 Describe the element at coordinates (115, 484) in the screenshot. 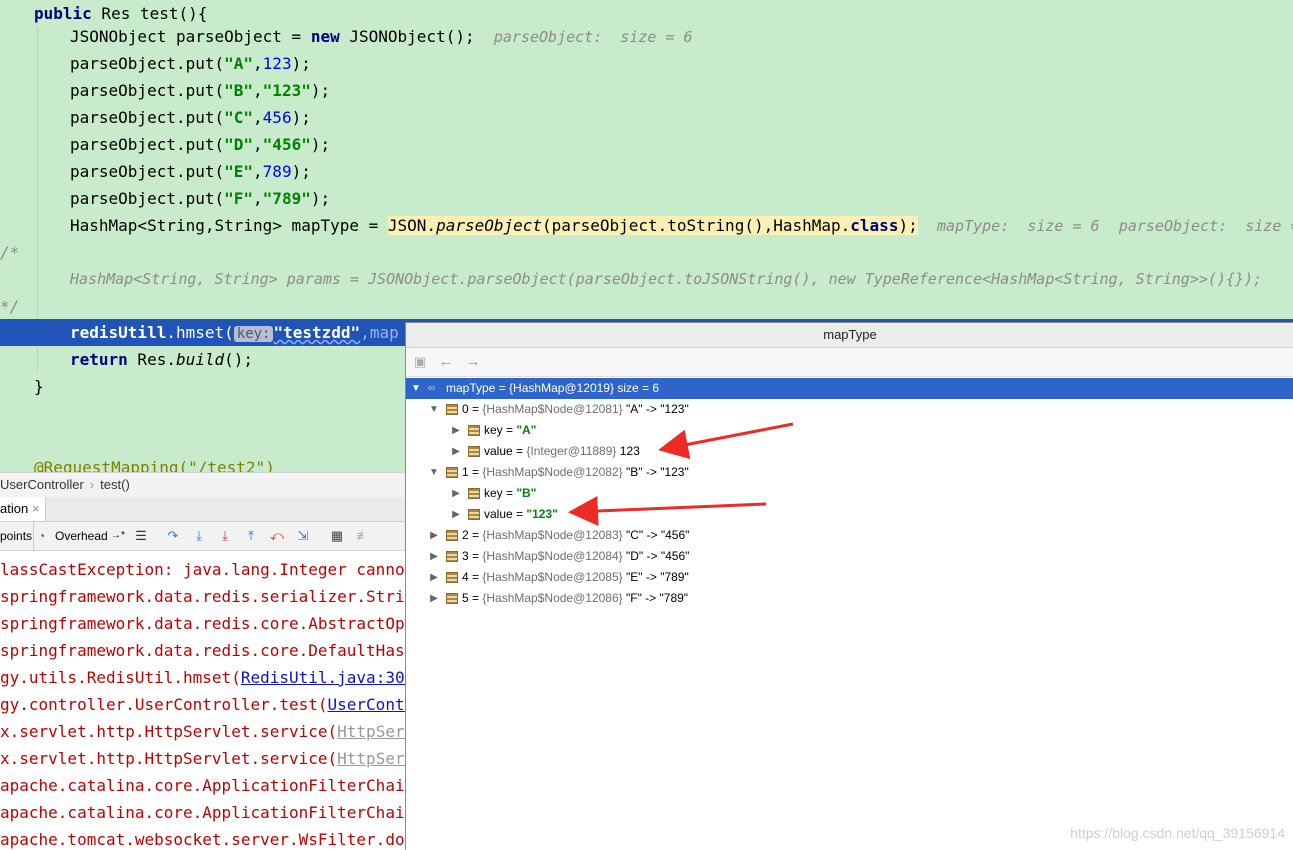

I see `breadcrumb-method: test()` at that location.